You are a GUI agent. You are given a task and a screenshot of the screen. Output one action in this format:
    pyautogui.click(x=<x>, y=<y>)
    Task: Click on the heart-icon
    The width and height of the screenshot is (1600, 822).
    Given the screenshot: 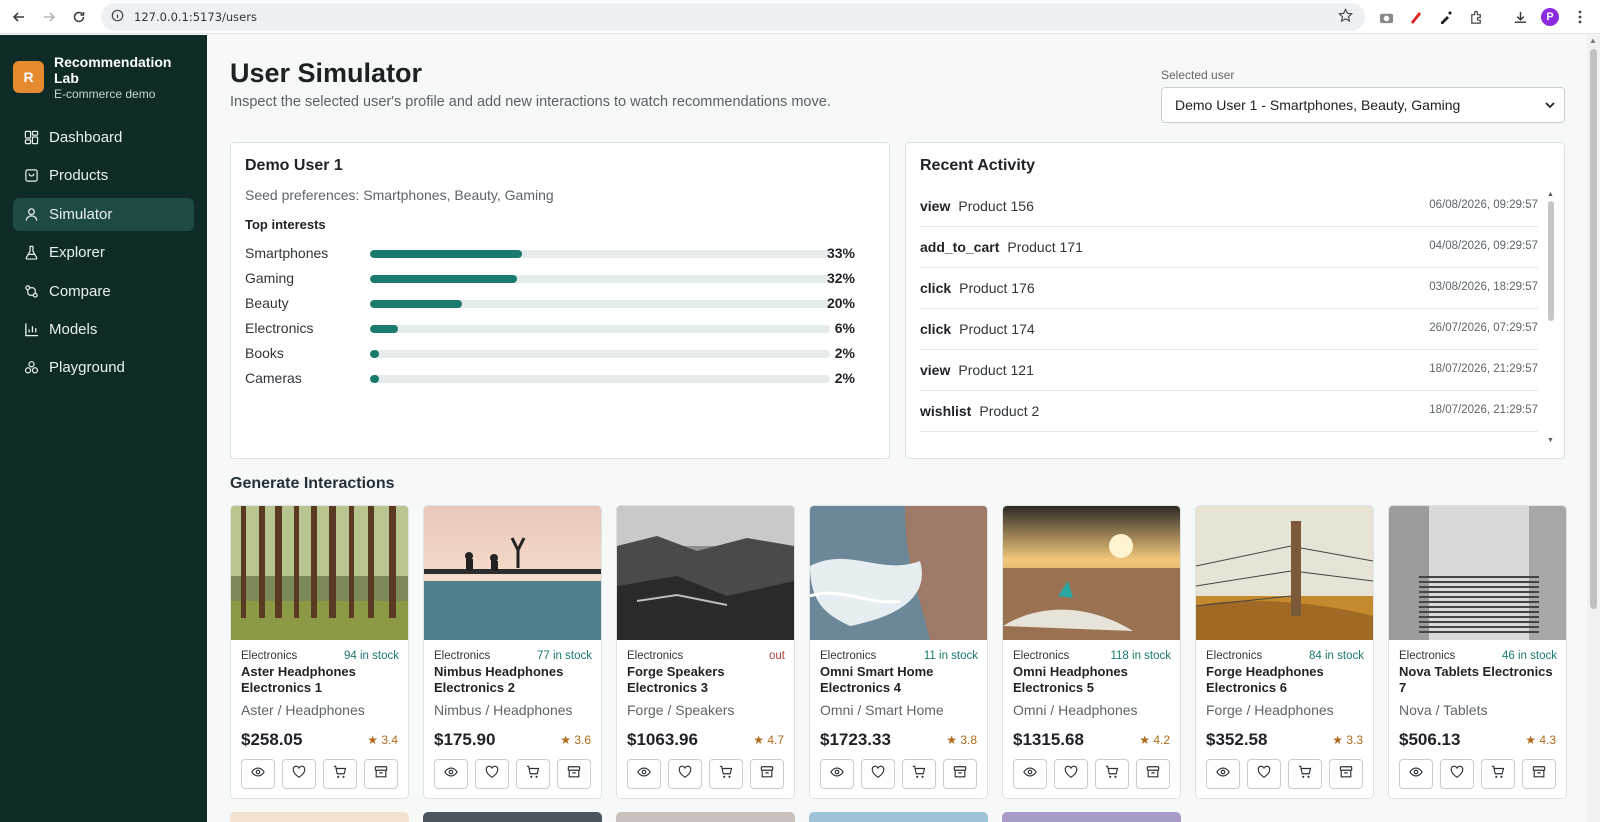 What is the action you would take?
    pyautogui.click(x=1264, y=774)
    